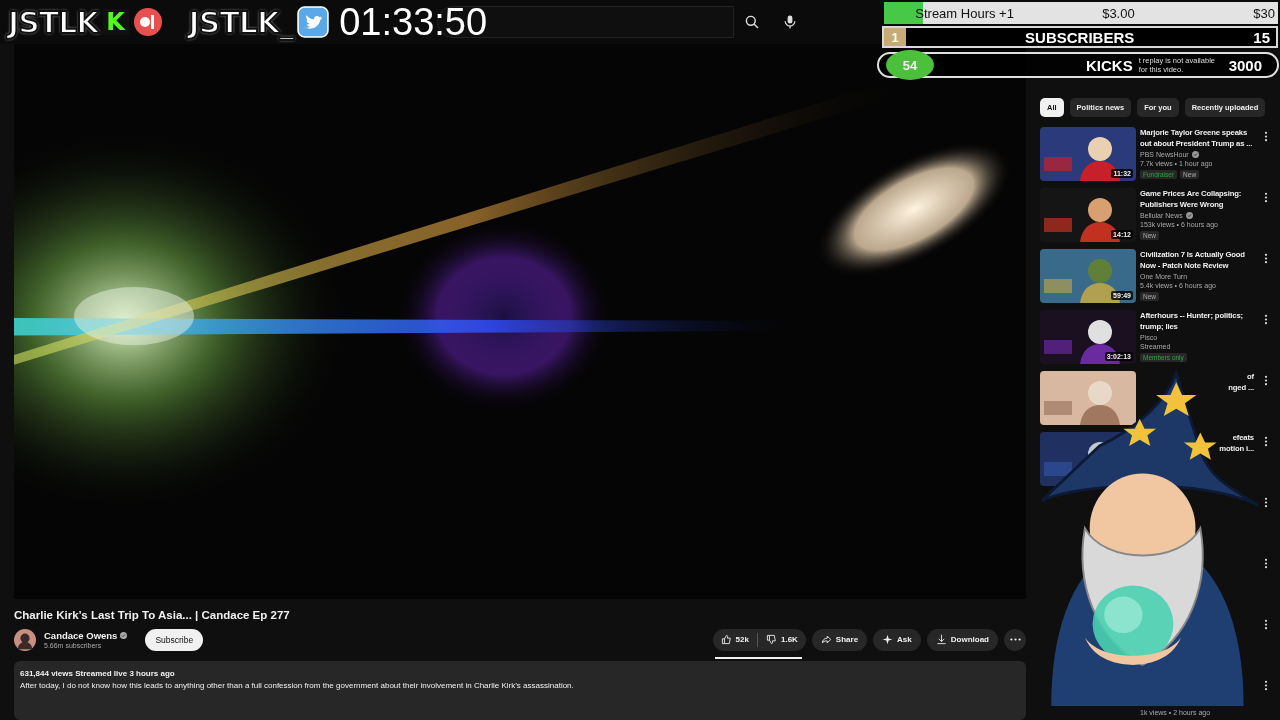 The height and width of the screenshot is (720, 1280). I want to click on brand-logo-text: JSTLK_, so click(241, 22).